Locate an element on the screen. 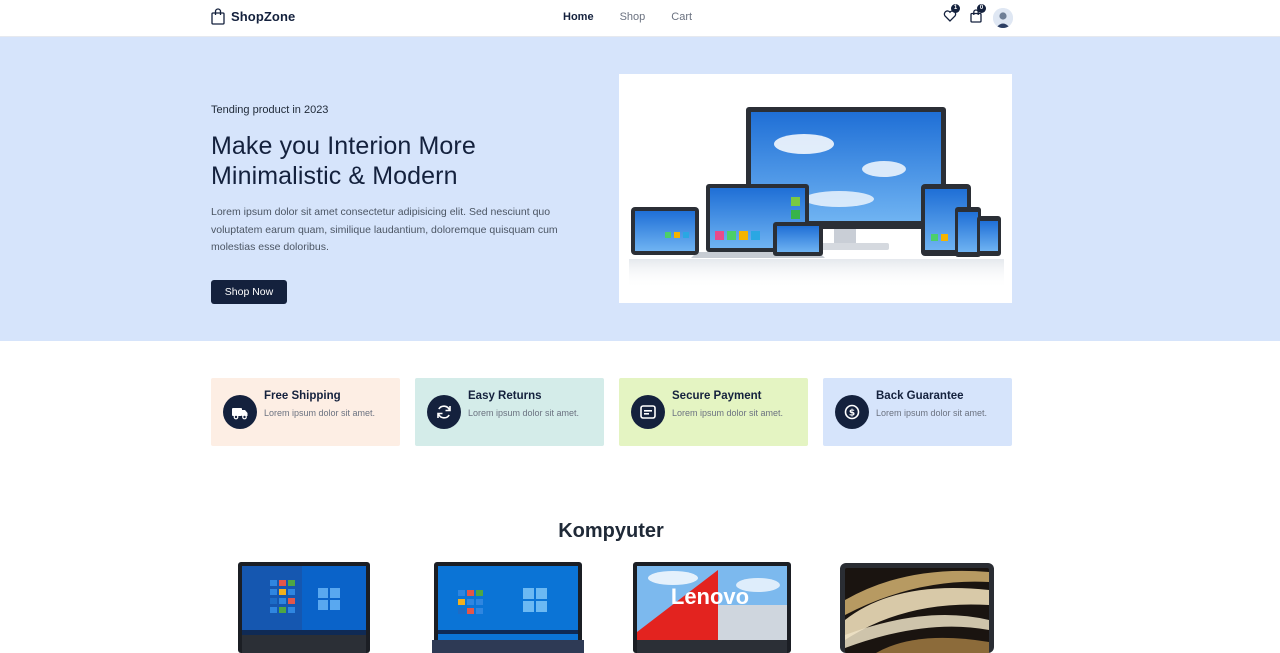 The image size is (1280, 653). shopping-bag-icon is located at coordinates (218, 16).